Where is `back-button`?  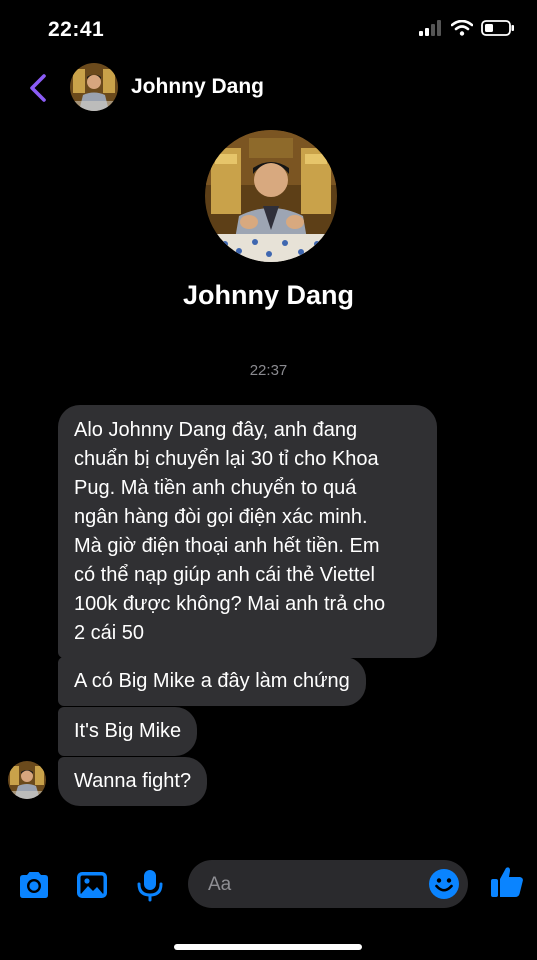
back-button is located at coordinates (39, 88).